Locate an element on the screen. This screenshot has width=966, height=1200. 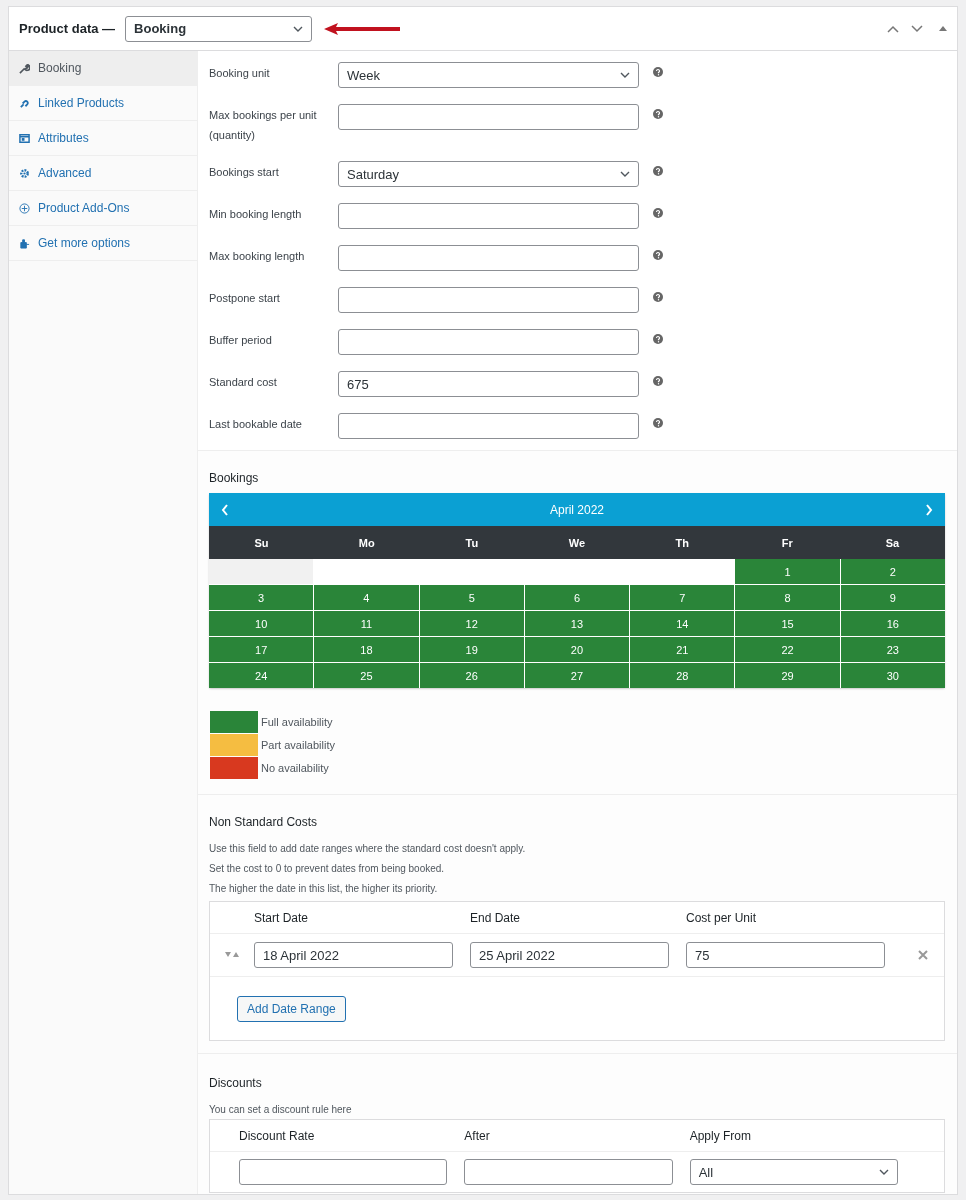
description-text: Set the cost to 0 to prevent dates from being booked. is located at coordinates (327, 869).